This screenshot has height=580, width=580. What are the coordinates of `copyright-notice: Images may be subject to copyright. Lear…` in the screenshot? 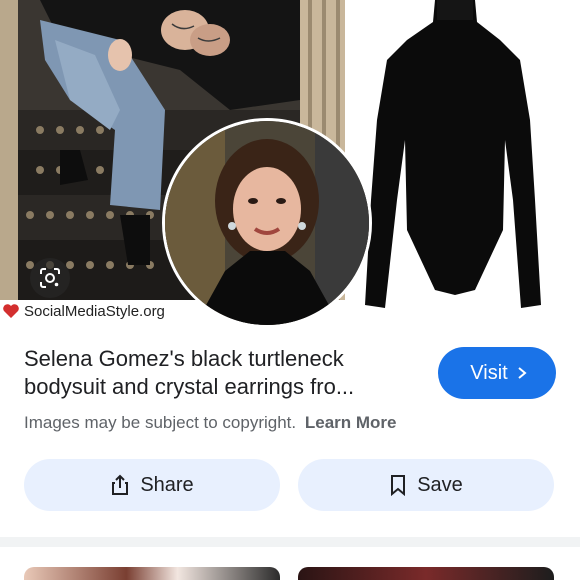 It's located at (210, 423).